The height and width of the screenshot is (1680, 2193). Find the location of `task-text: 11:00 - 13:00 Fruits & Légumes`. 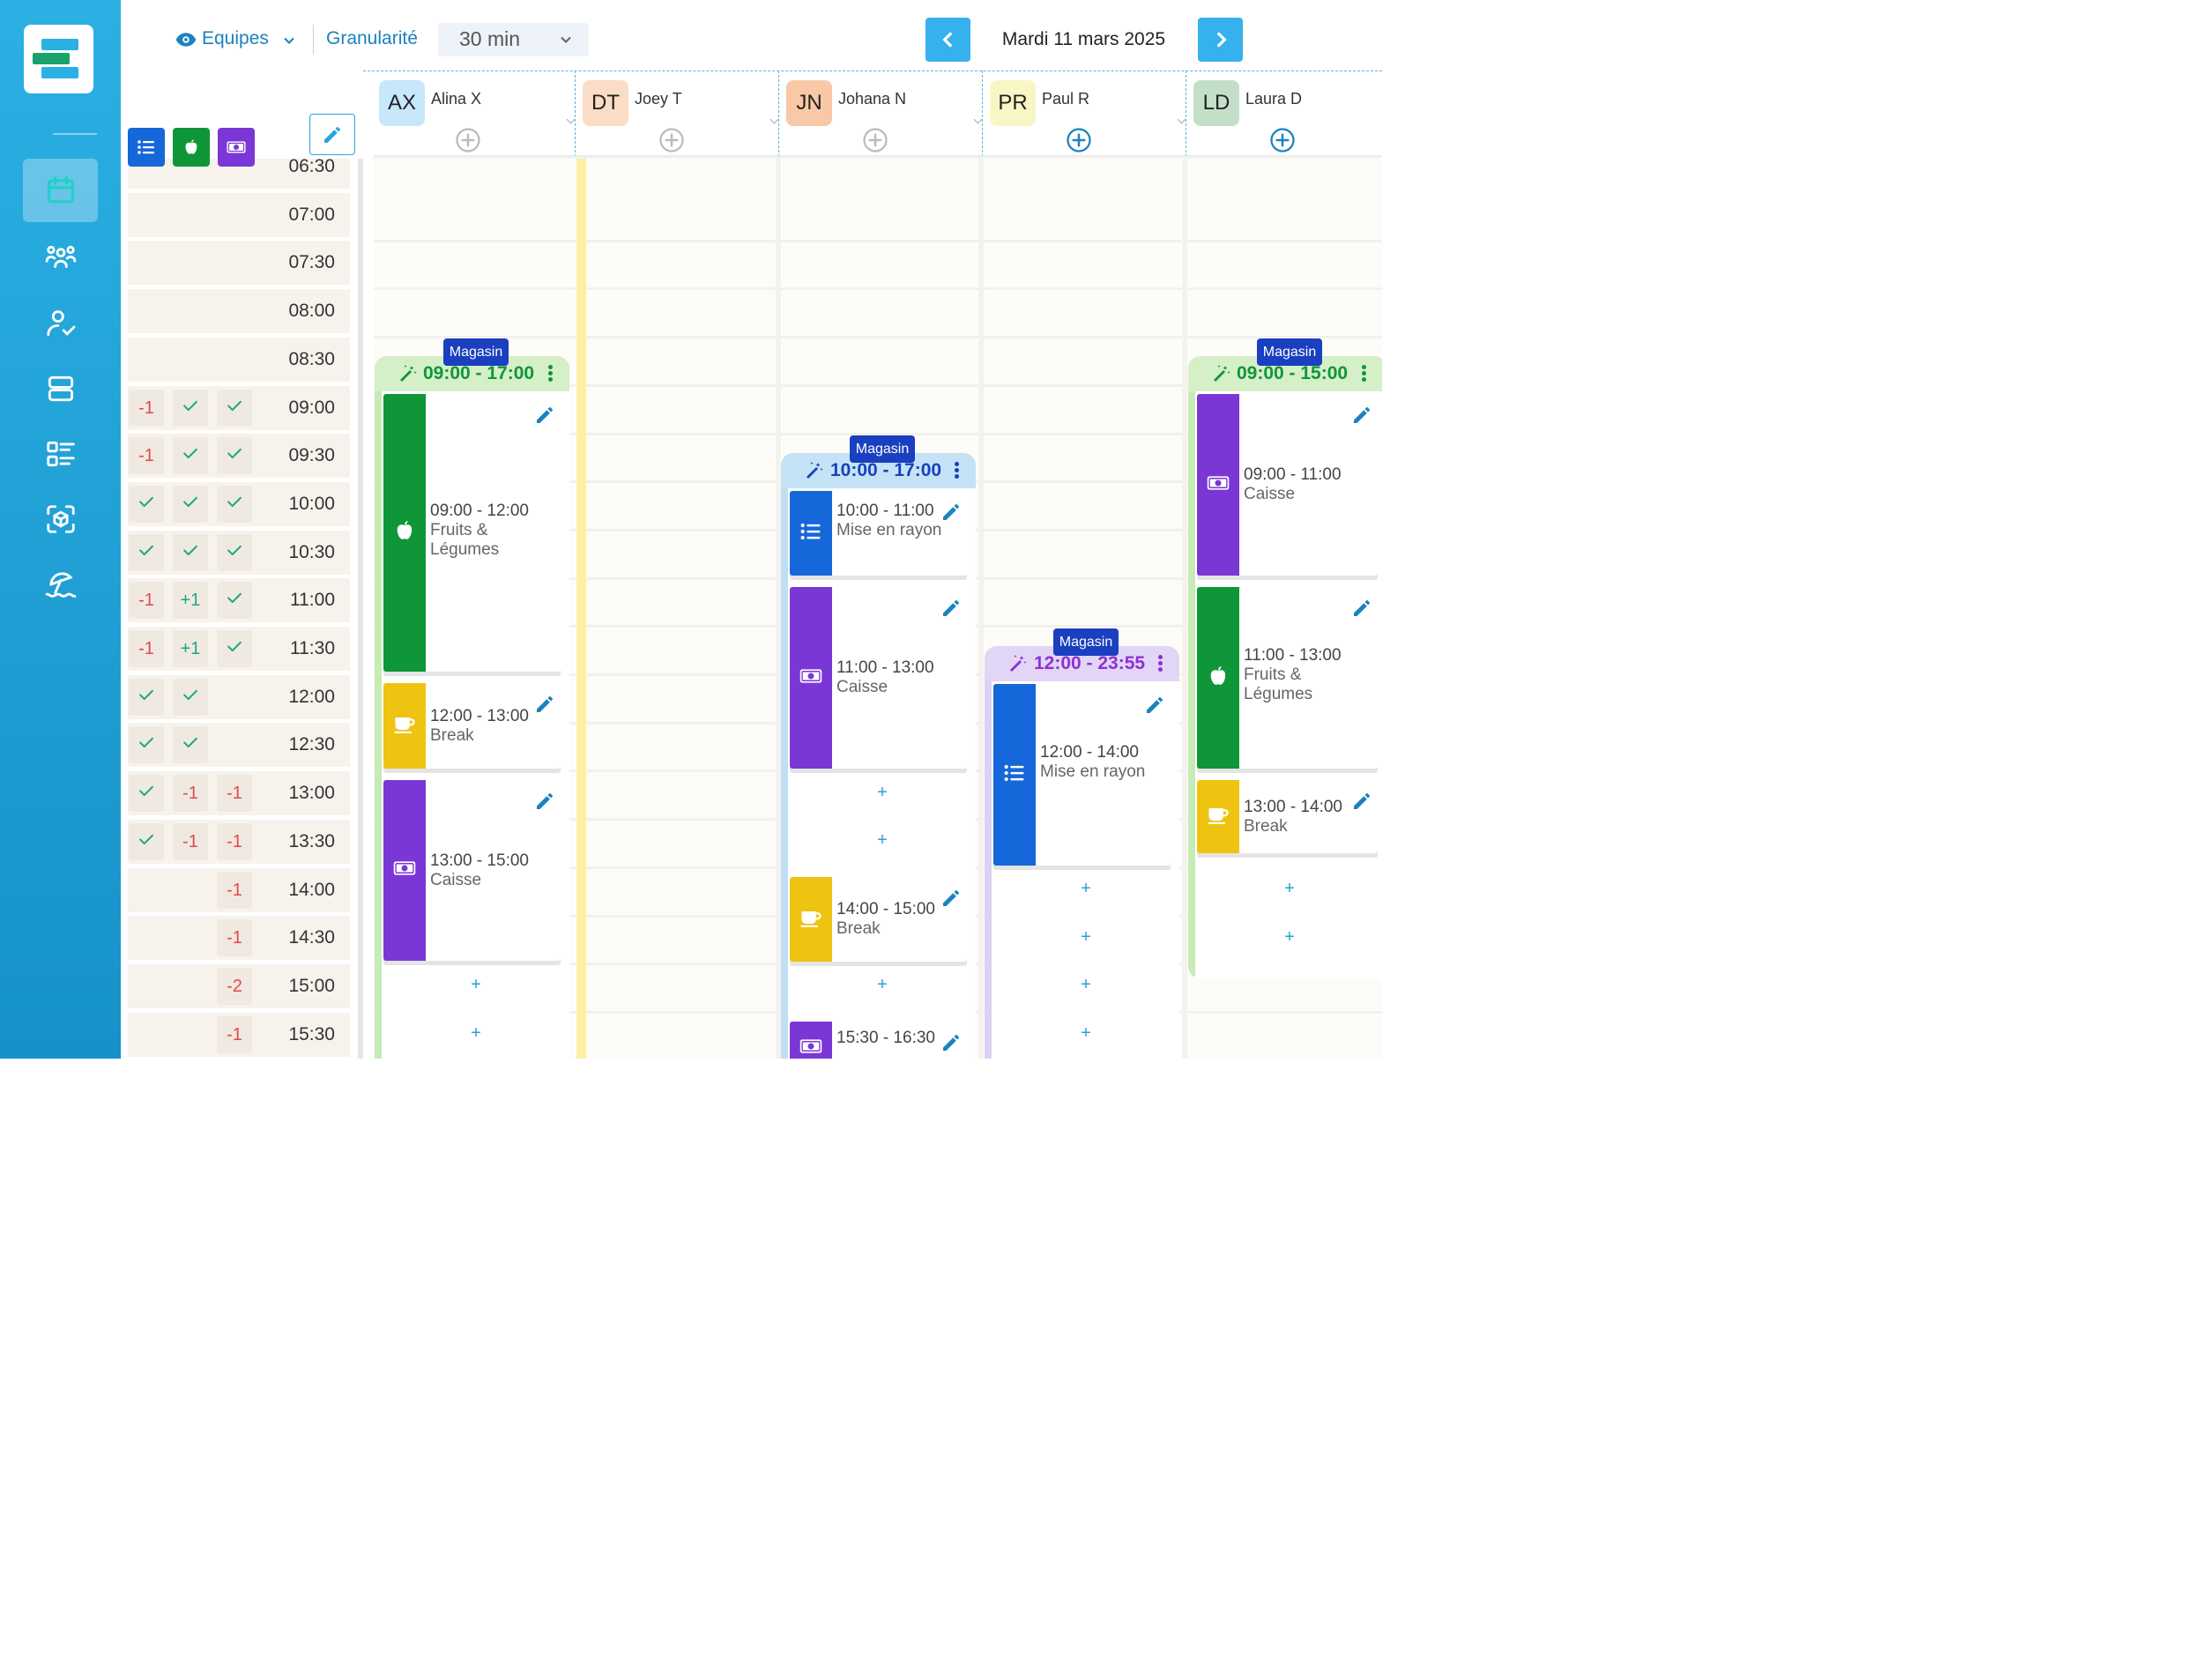

task-text: 11:00 - 13:00 Fruits & Légumes is located at coordinates (1301, 675).